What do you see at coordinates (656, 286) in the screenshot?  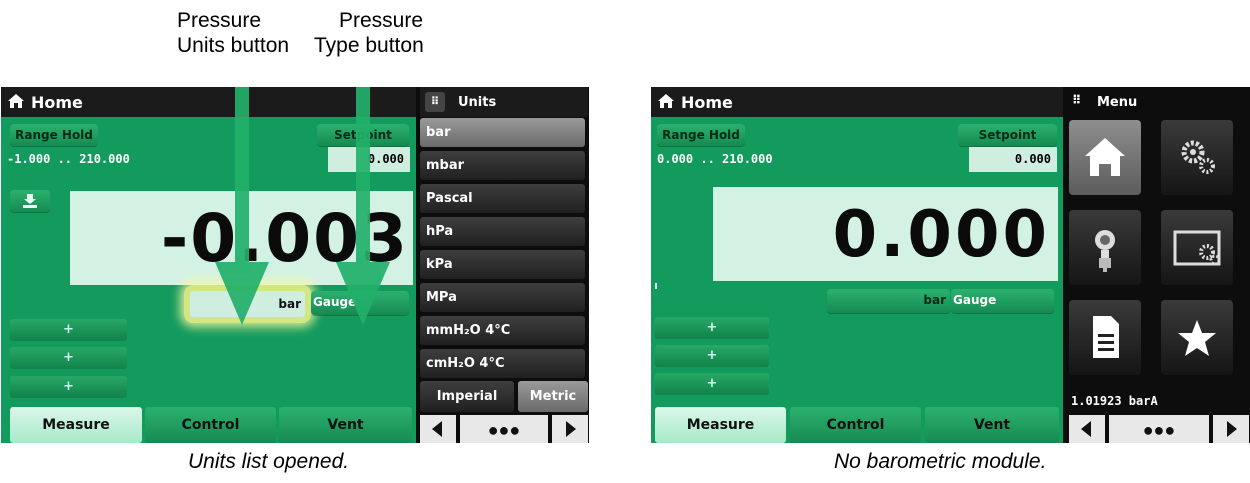 I see `right-baro-bar` at bounding box center [656, 286].